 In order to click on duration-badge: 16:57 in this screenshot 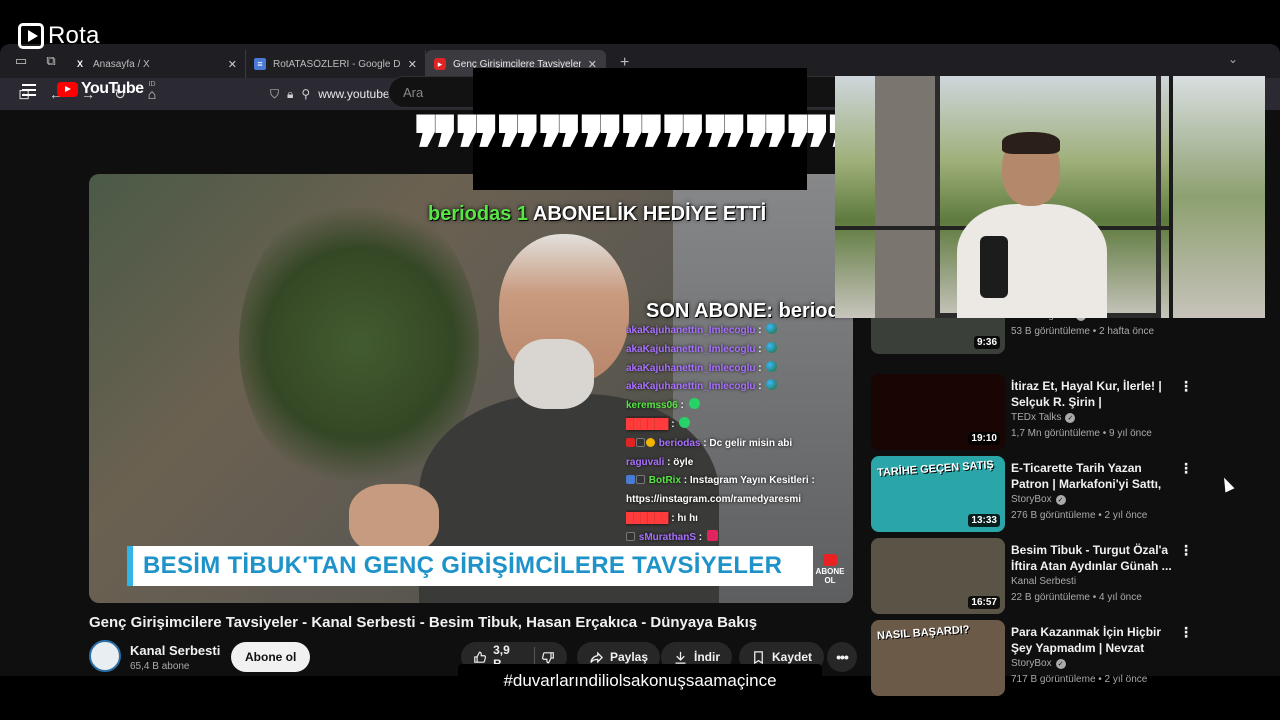, I will do `click(984, 602)`.